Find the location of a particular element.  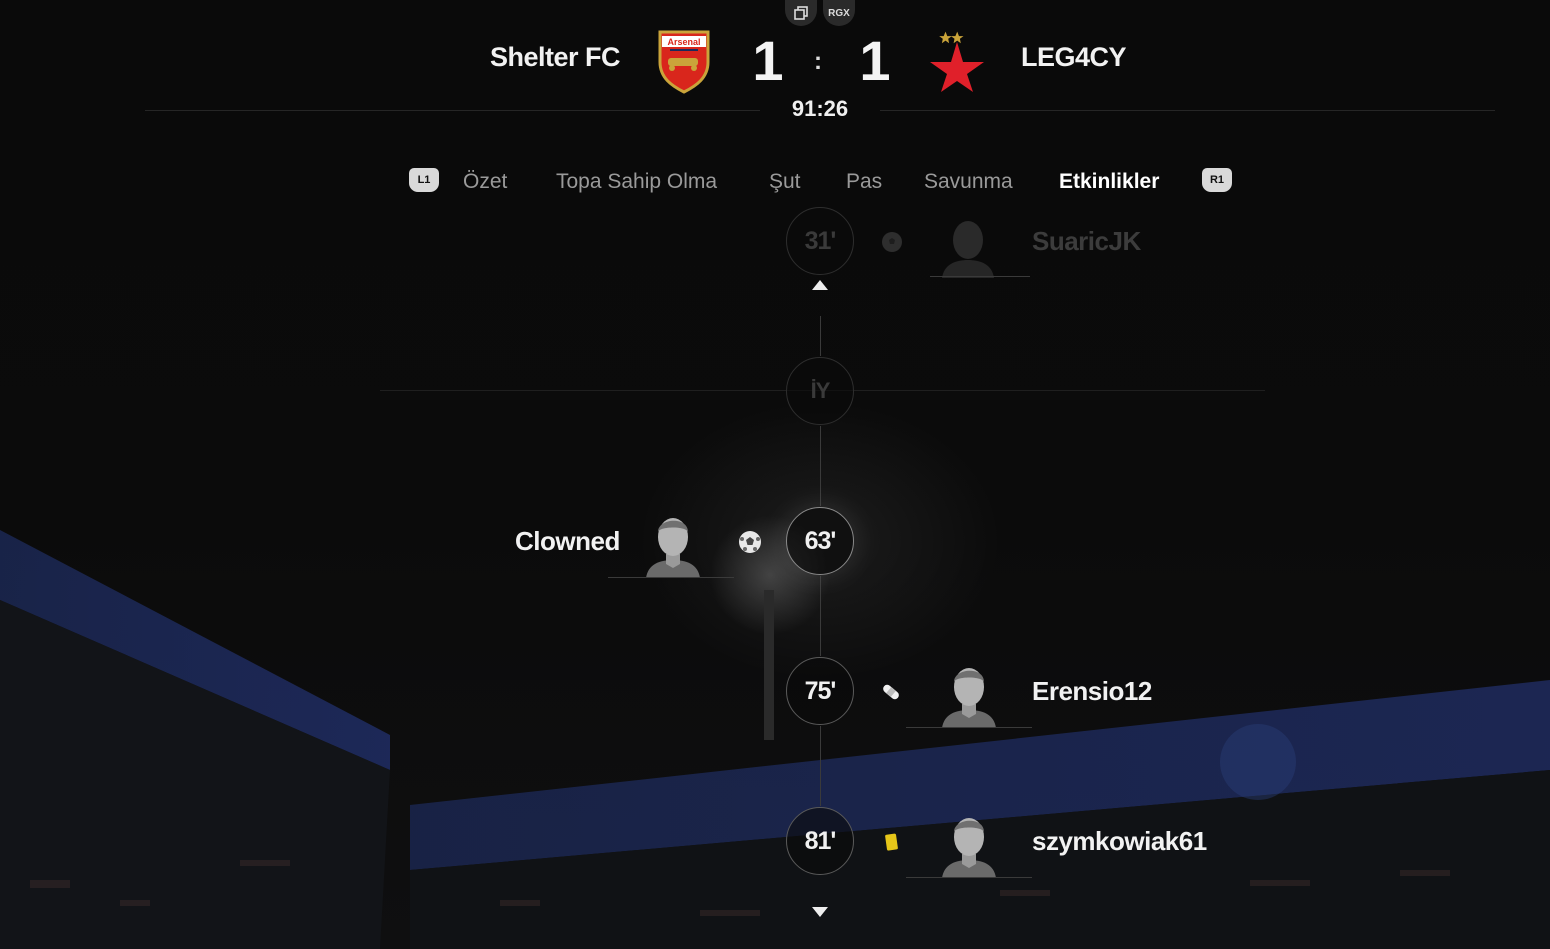

home-crest-text: Arsenal is located at coordinates (683, 42).